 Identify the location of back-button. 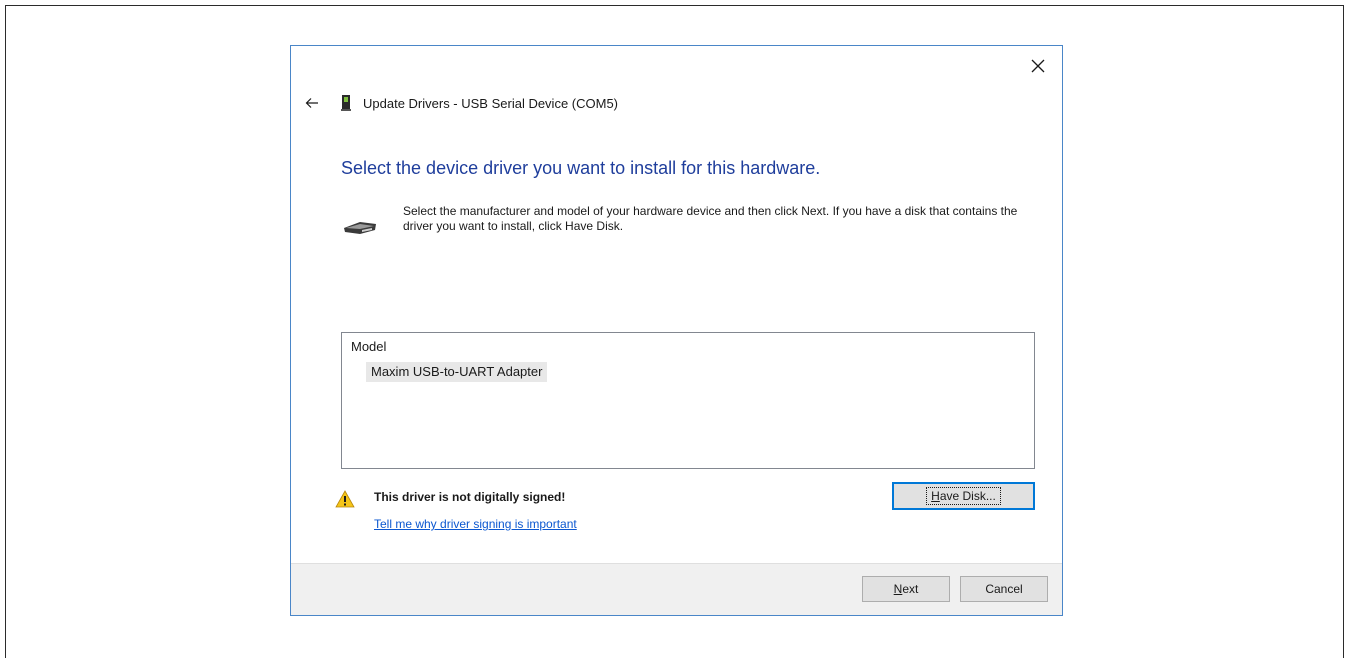
(312, 103).